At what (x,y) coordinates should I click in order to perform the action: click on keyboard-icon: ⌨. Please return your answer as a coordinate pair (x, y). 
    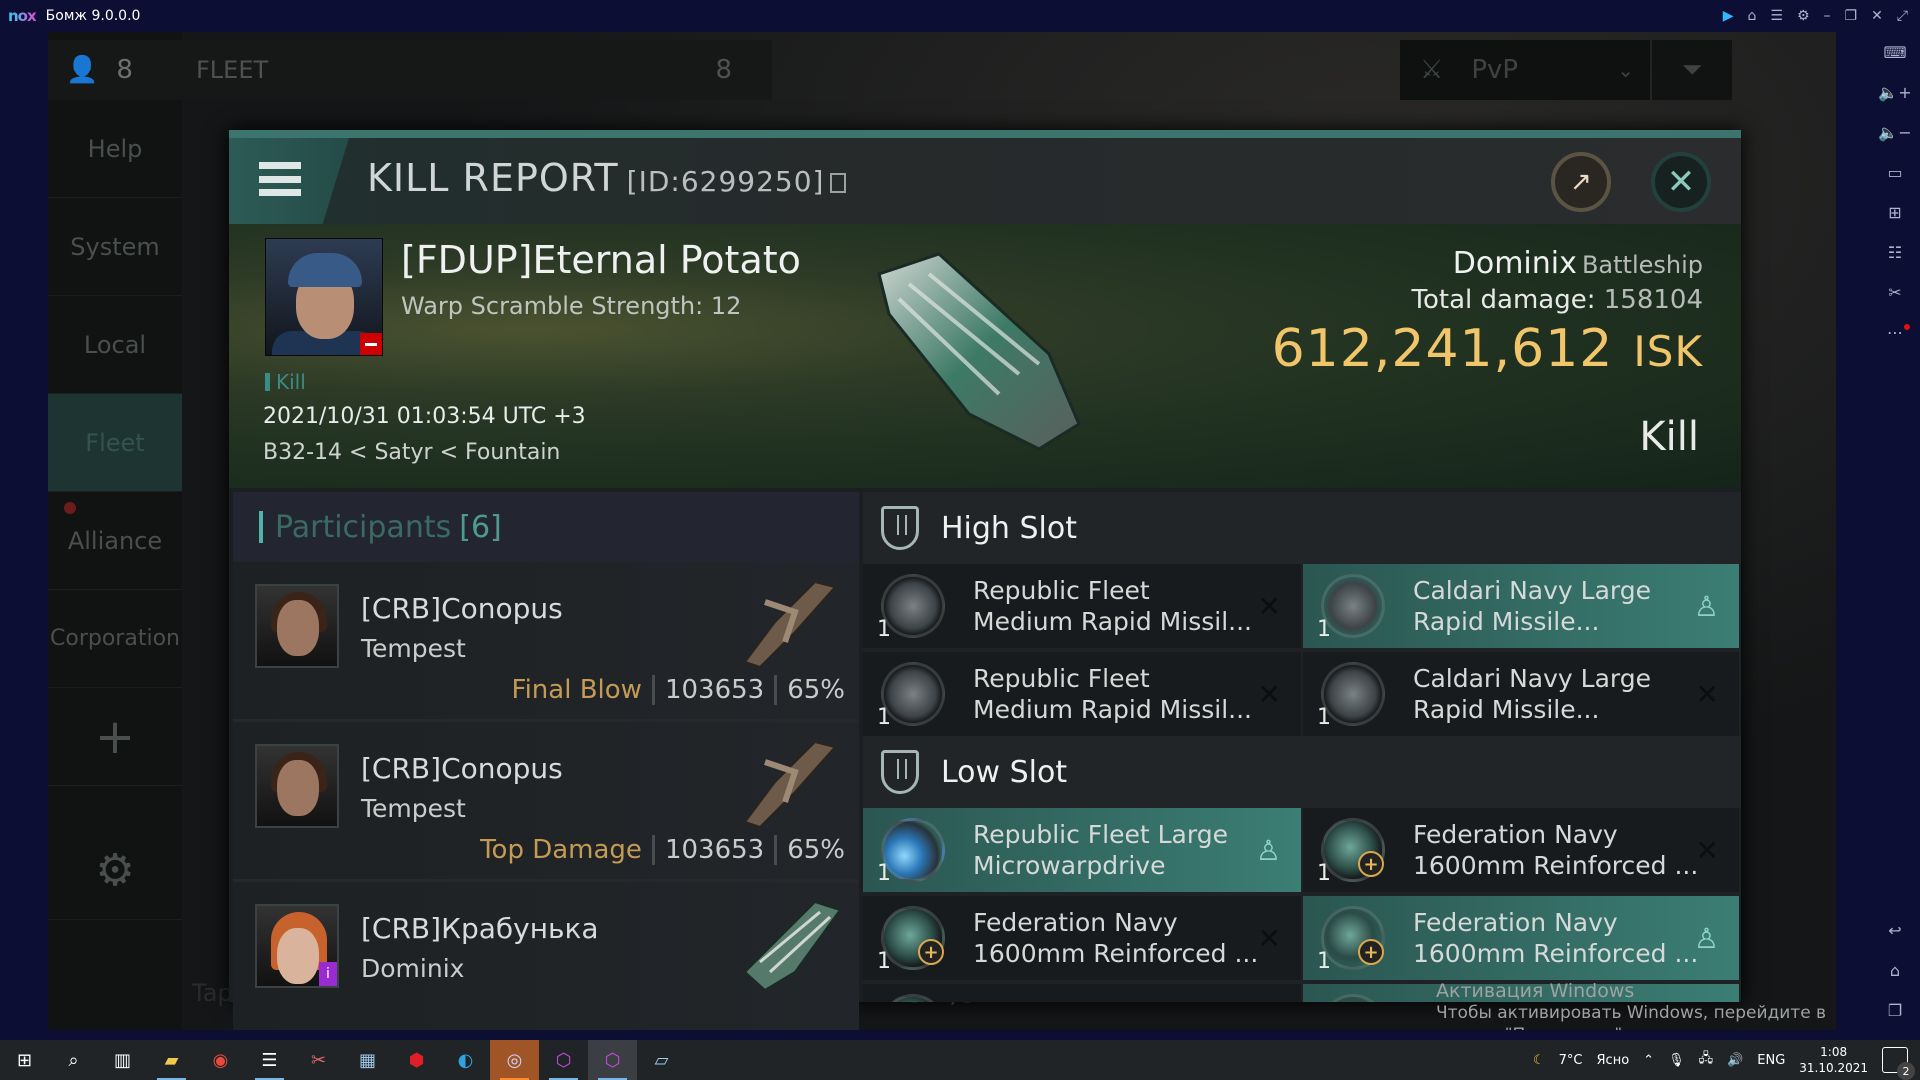
    Looking at the image, I should click on (1895, 52).